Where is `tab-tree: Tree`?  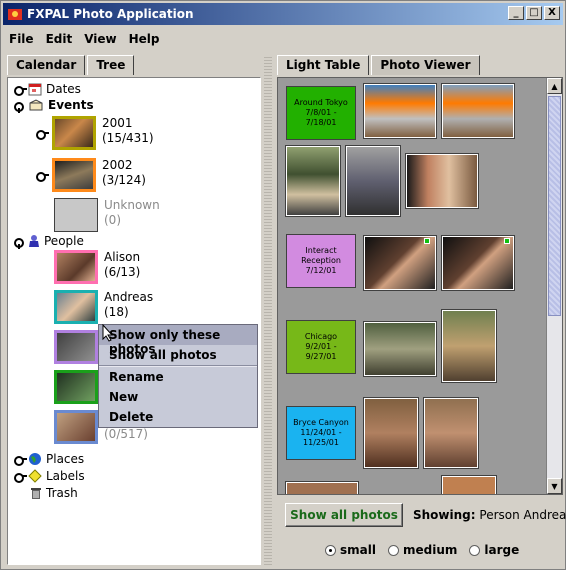 tab-tree: Tree is located at coordinates (111, 65).